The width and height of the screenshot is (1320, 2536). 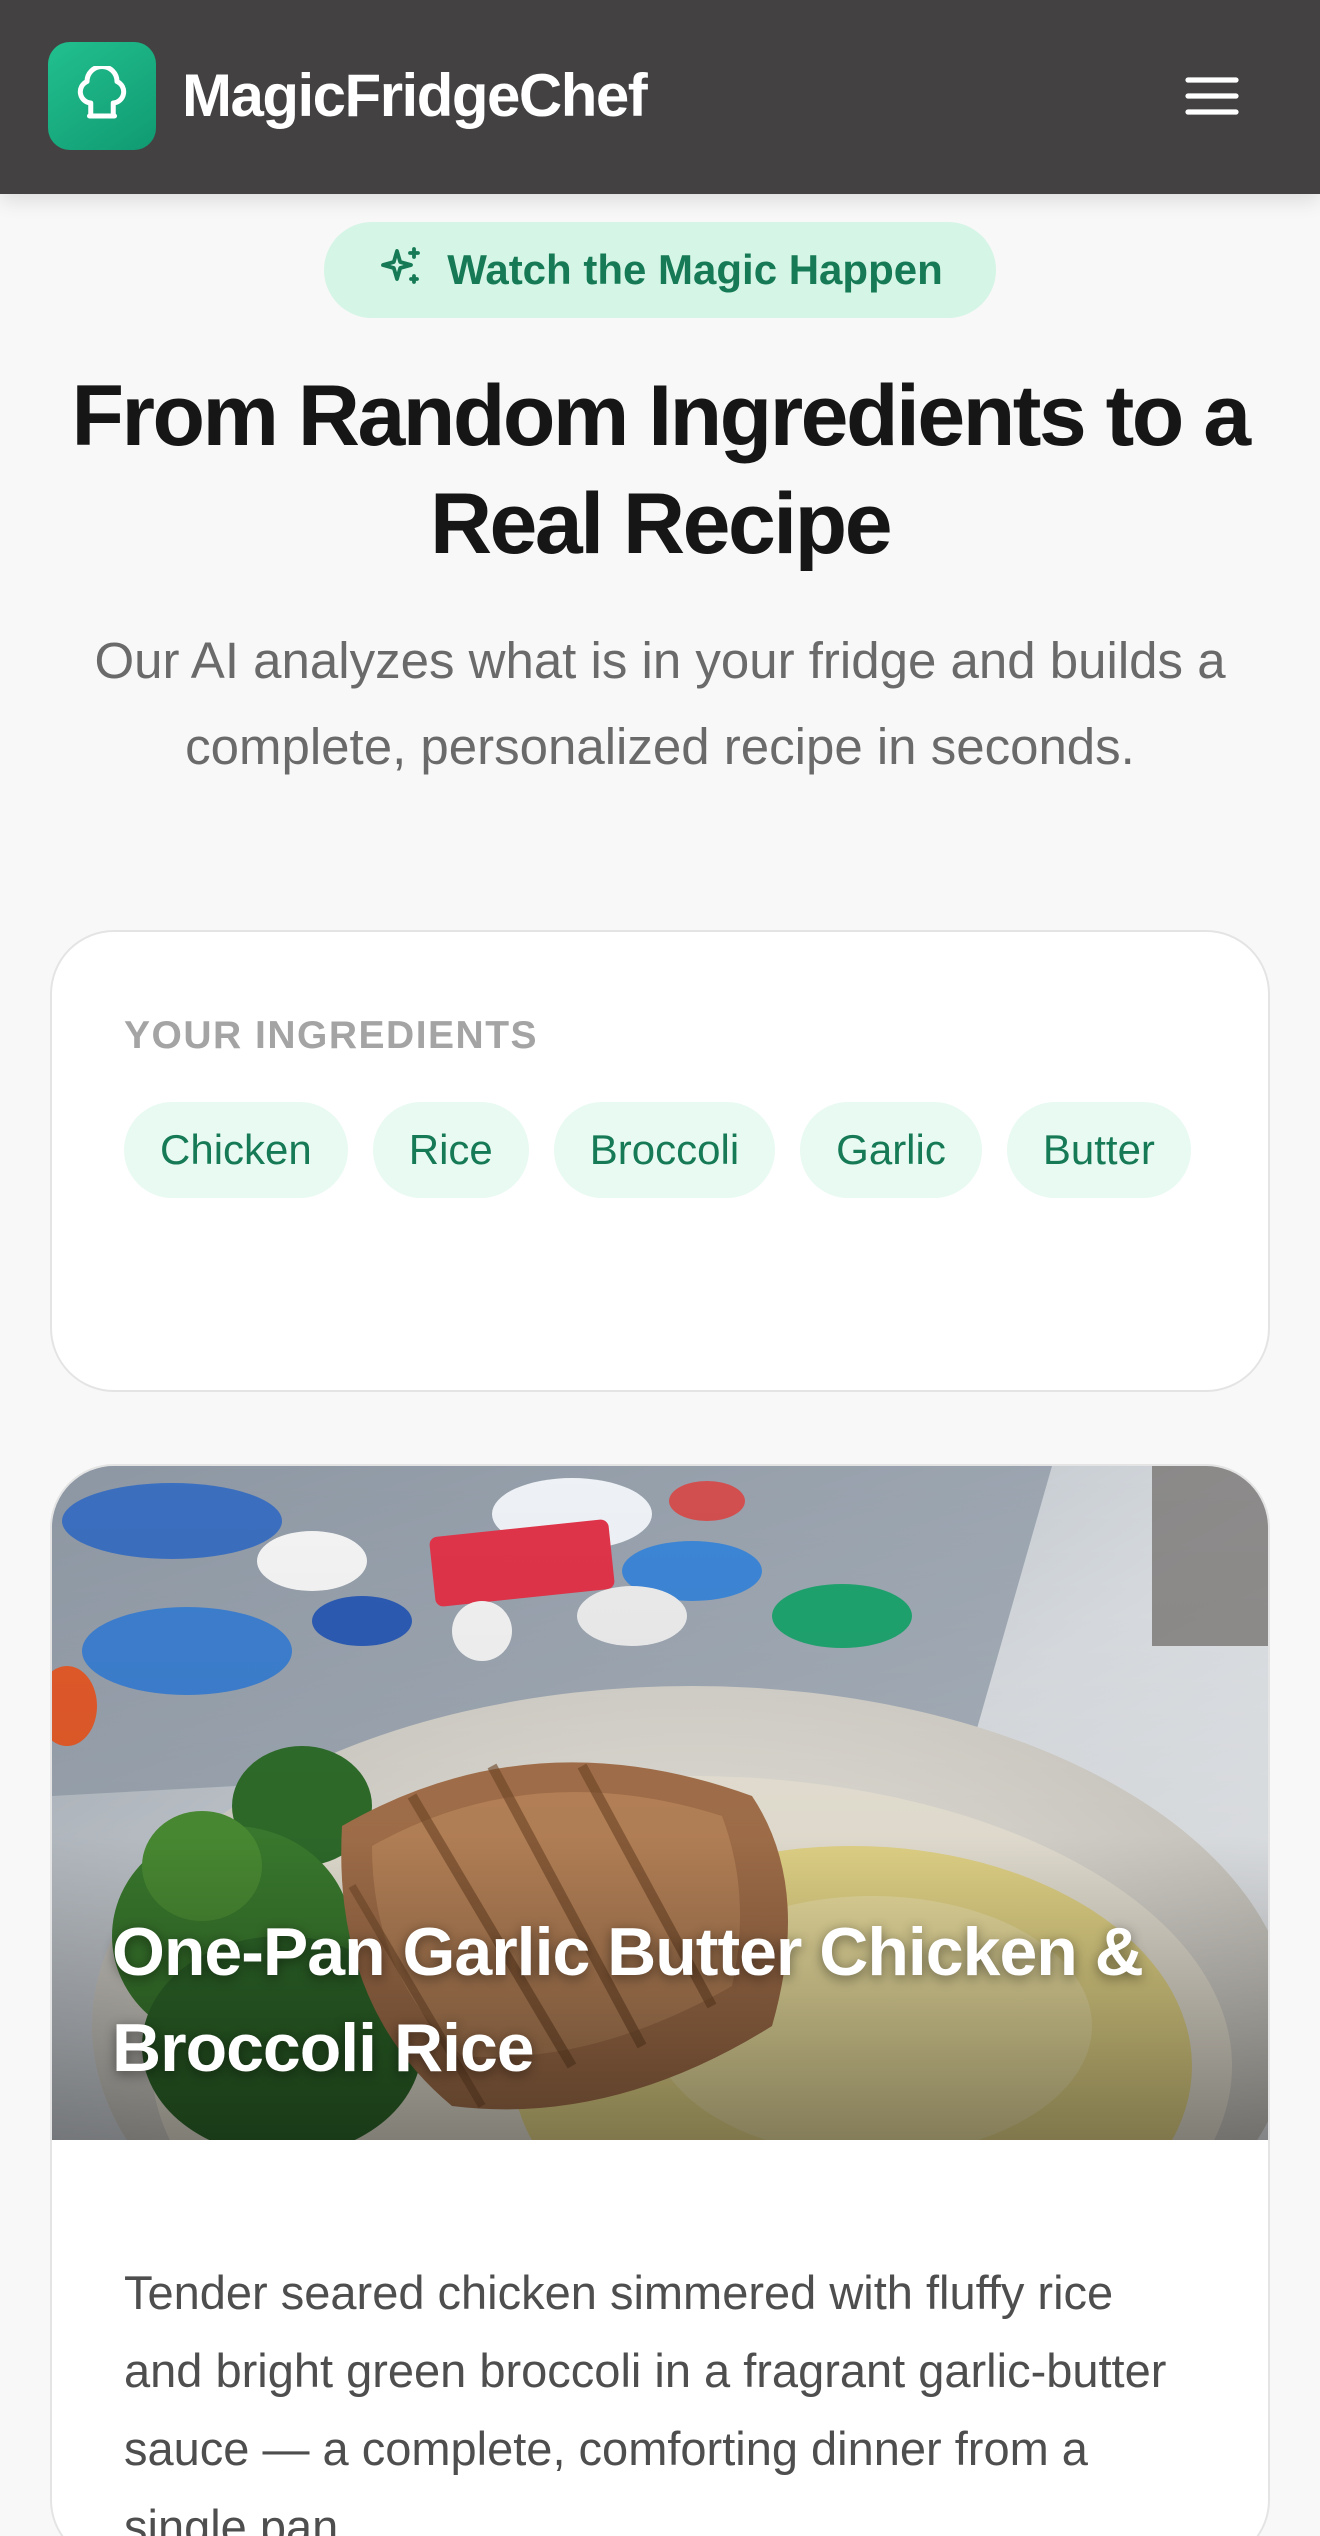 What do you see at coordinates (891, 1150) in the screenshot?
I see `ingredient-chip: Garlic` at bounding box center [891, 1150].